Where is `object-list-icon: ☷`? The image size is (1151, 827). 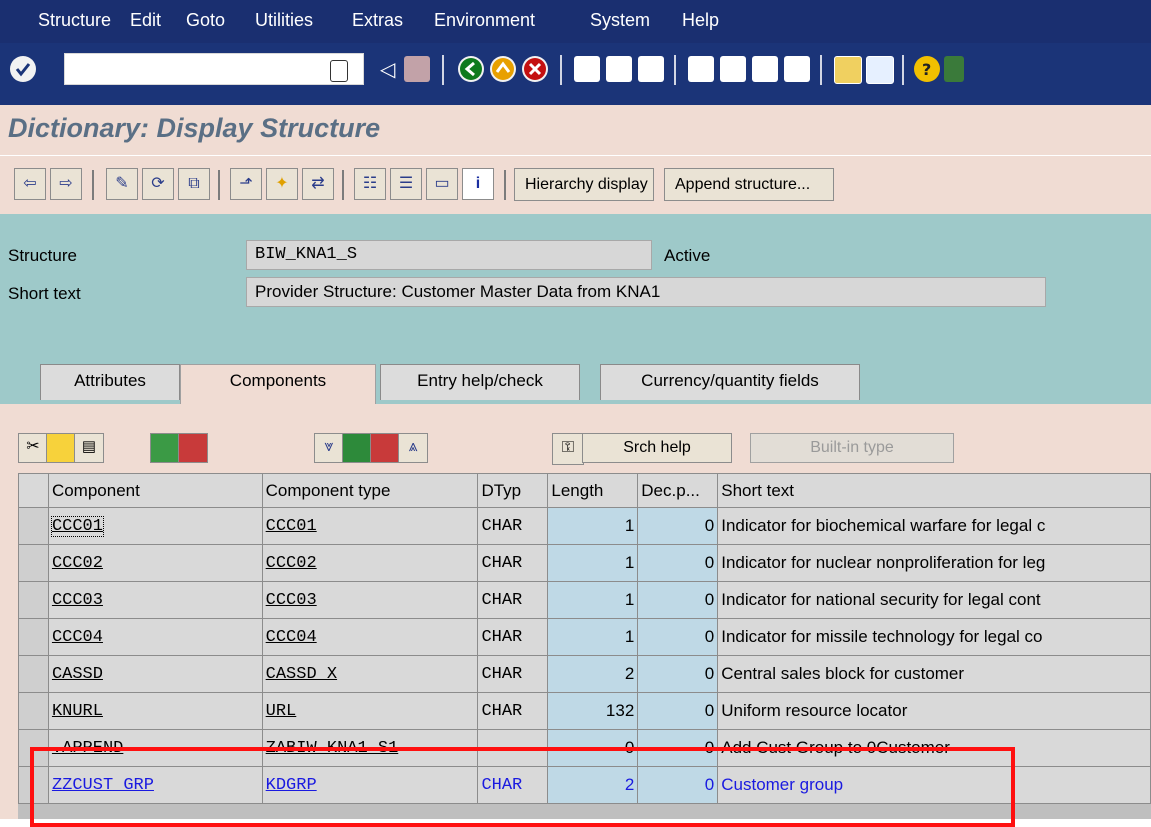 object-list-icon: ☷ is located at coordinates (370, 184).